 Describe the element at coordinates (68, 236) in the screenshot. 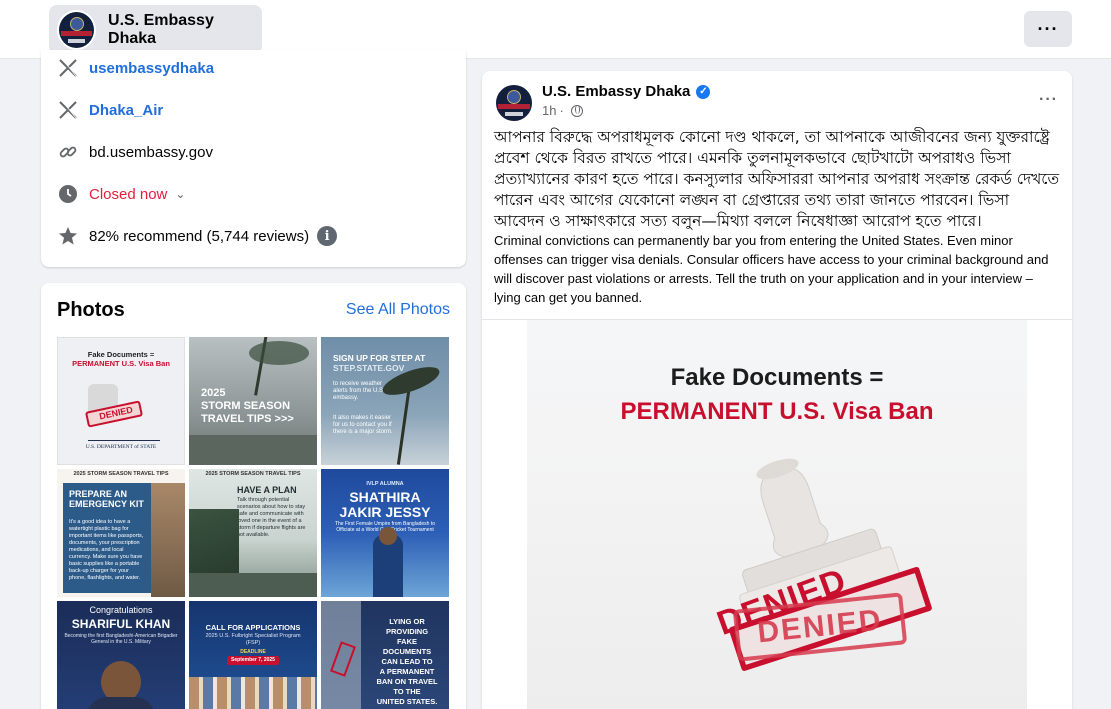

I see `star-icon` at that location.